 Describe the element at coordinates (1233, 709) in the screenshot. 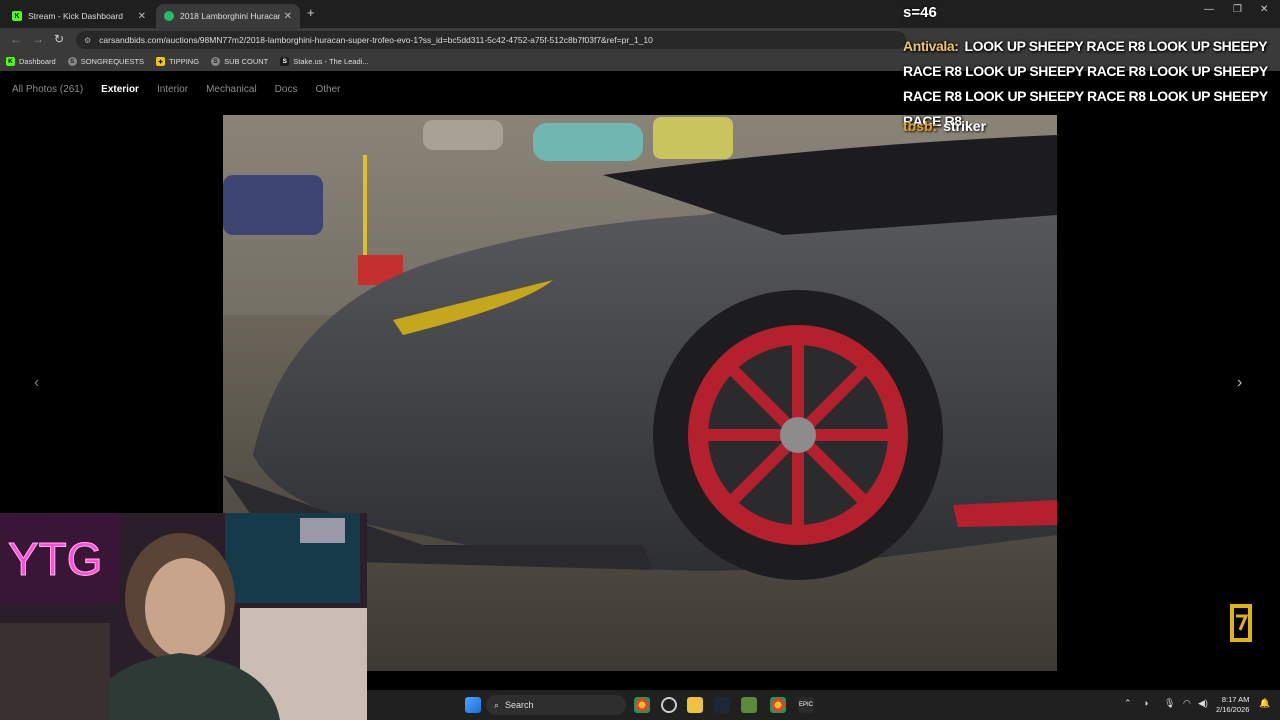

I see `clock-date: 2/16/2026` at that location.